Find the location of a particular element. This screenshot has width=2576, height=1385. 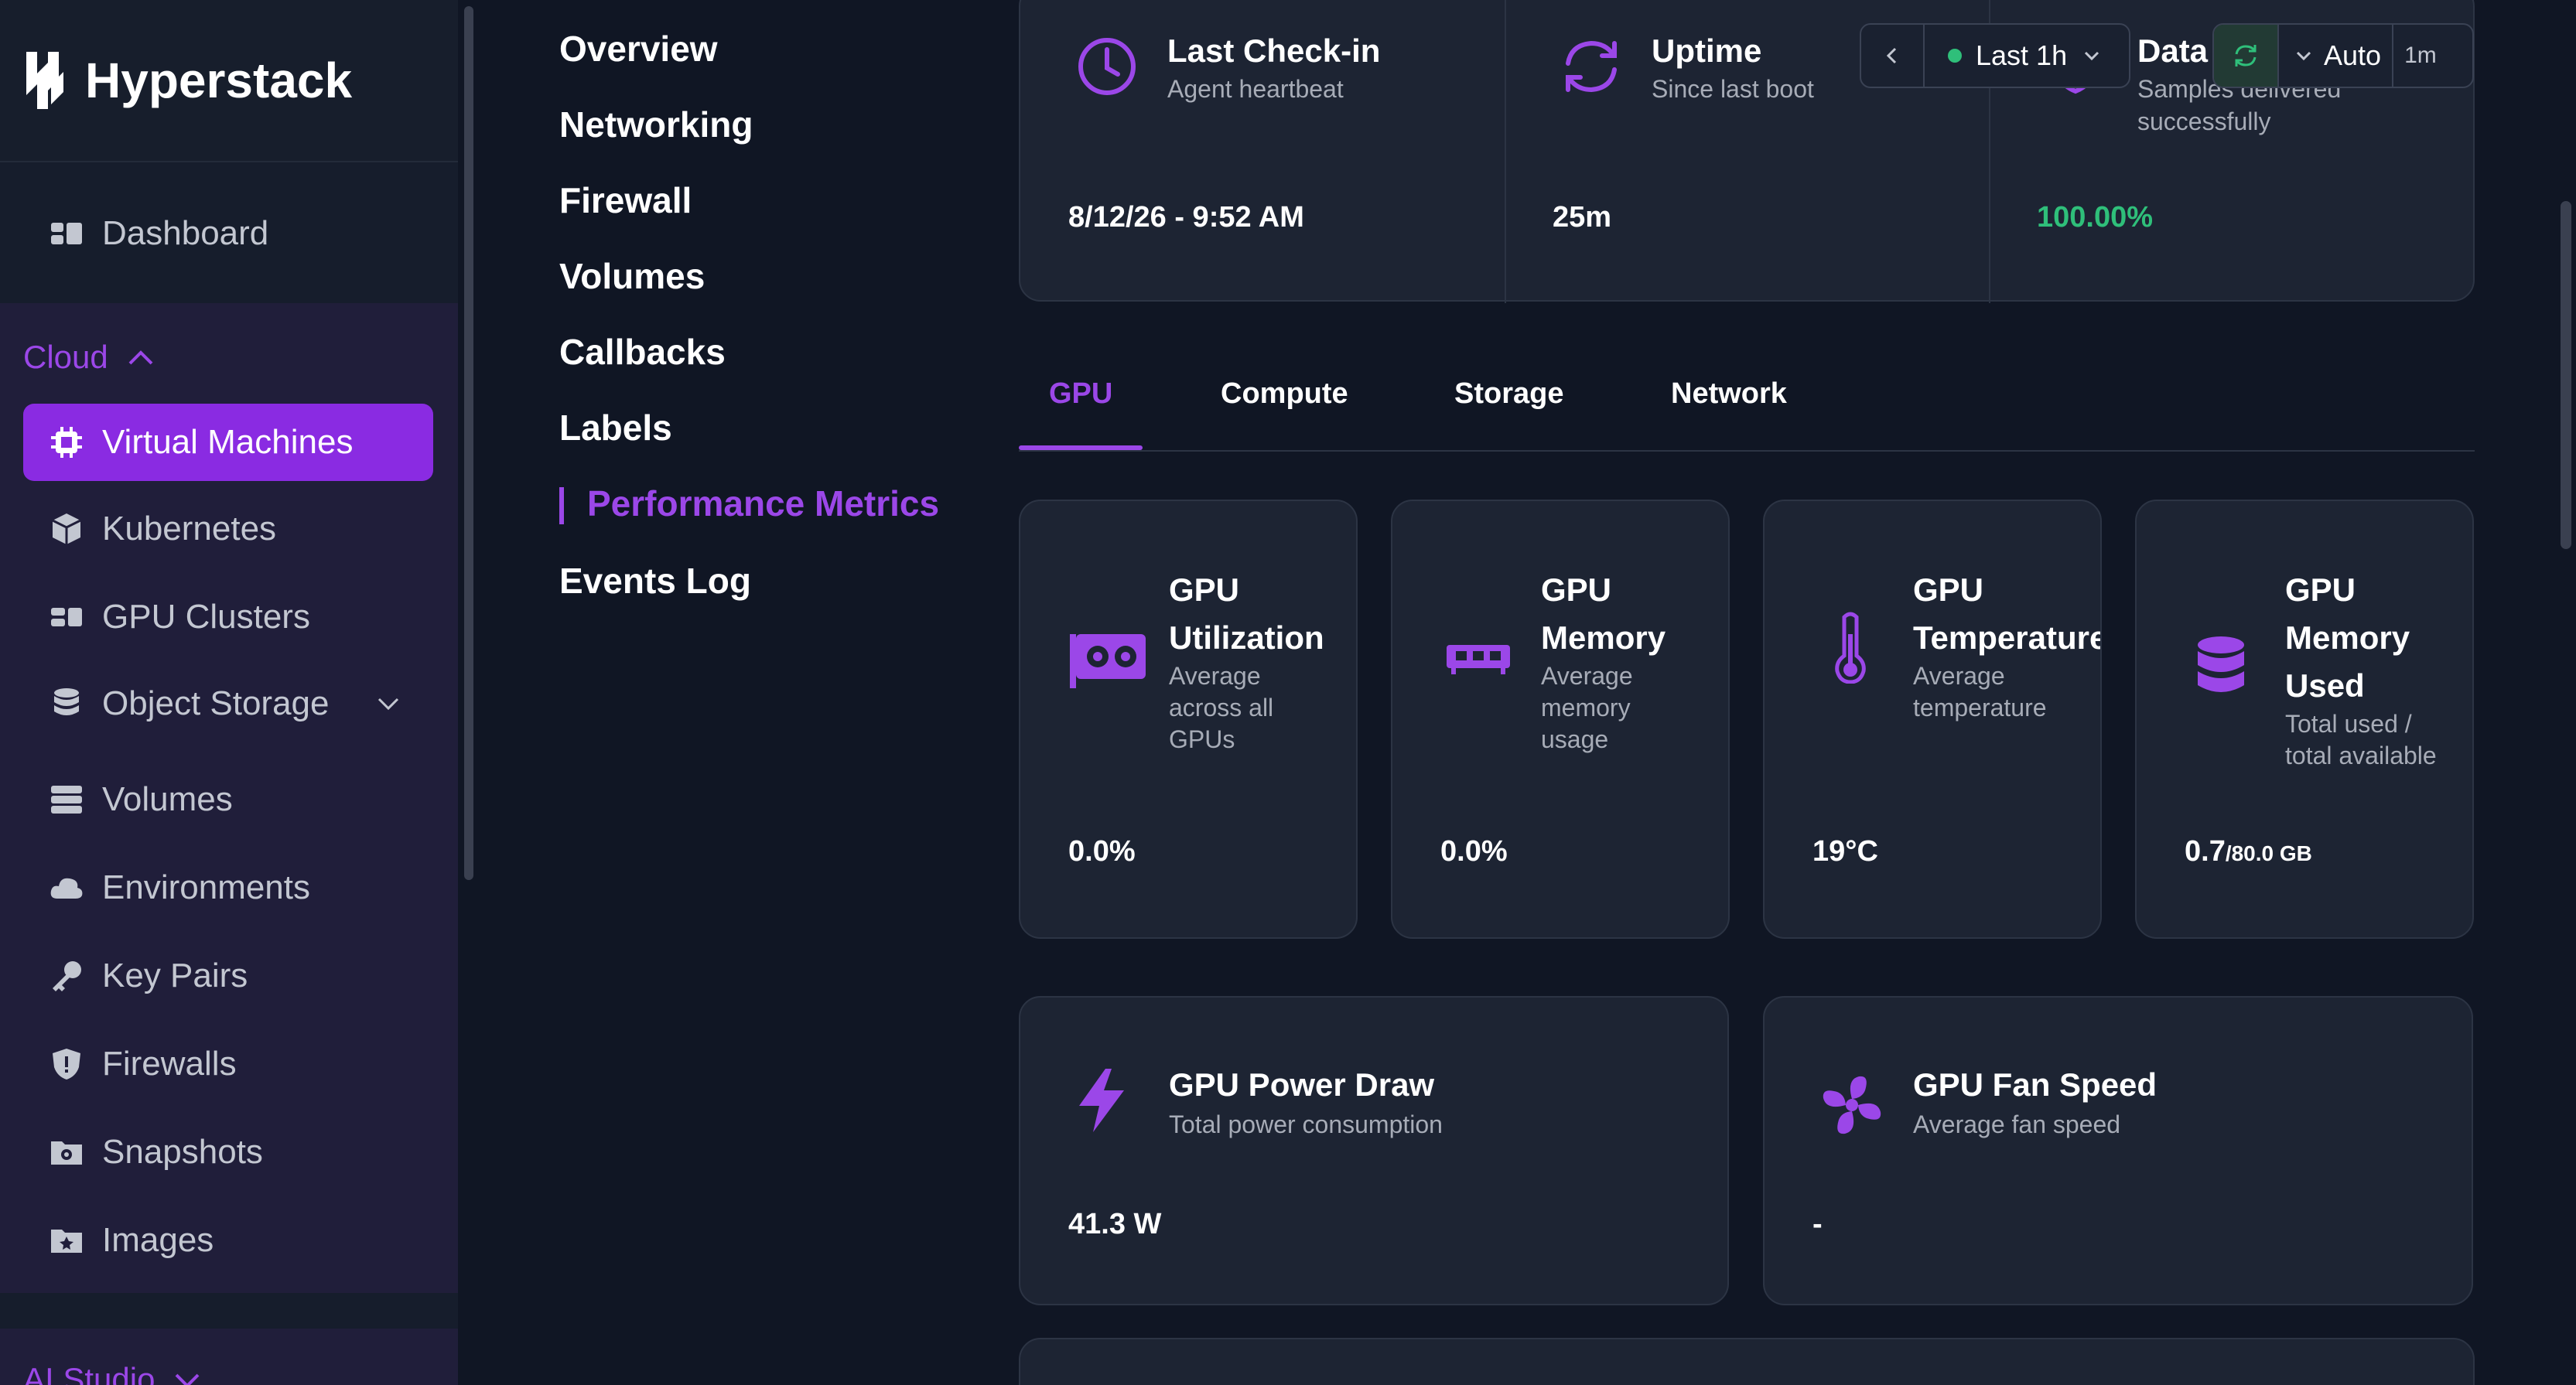

refresh-now-button is located at coordinates (2246, 56).